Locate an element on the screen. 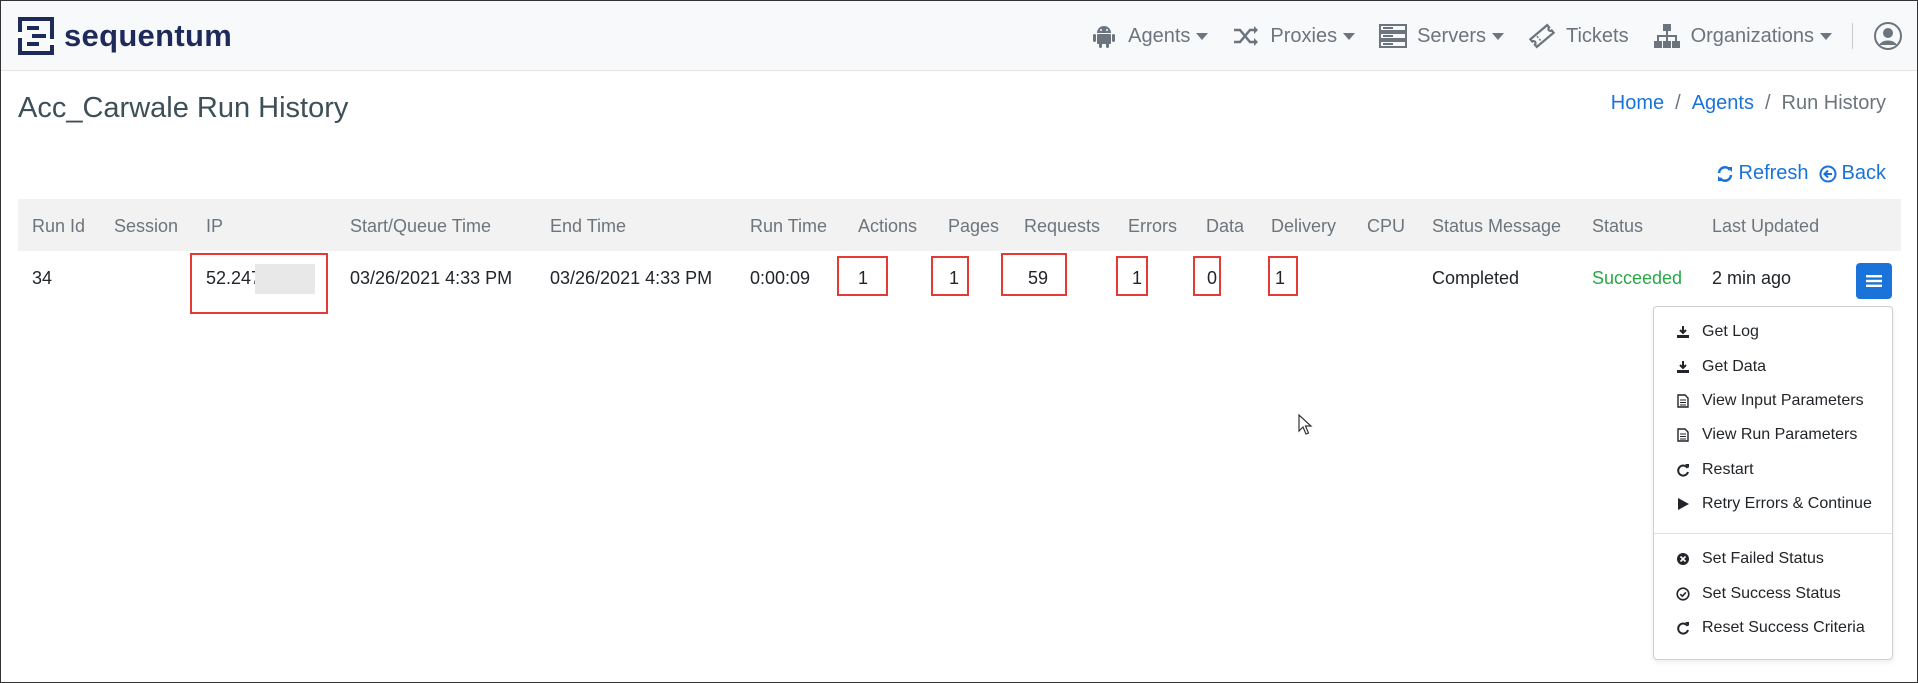  menu-get-log-label: Get Log is located at coordinates (1730, 331).